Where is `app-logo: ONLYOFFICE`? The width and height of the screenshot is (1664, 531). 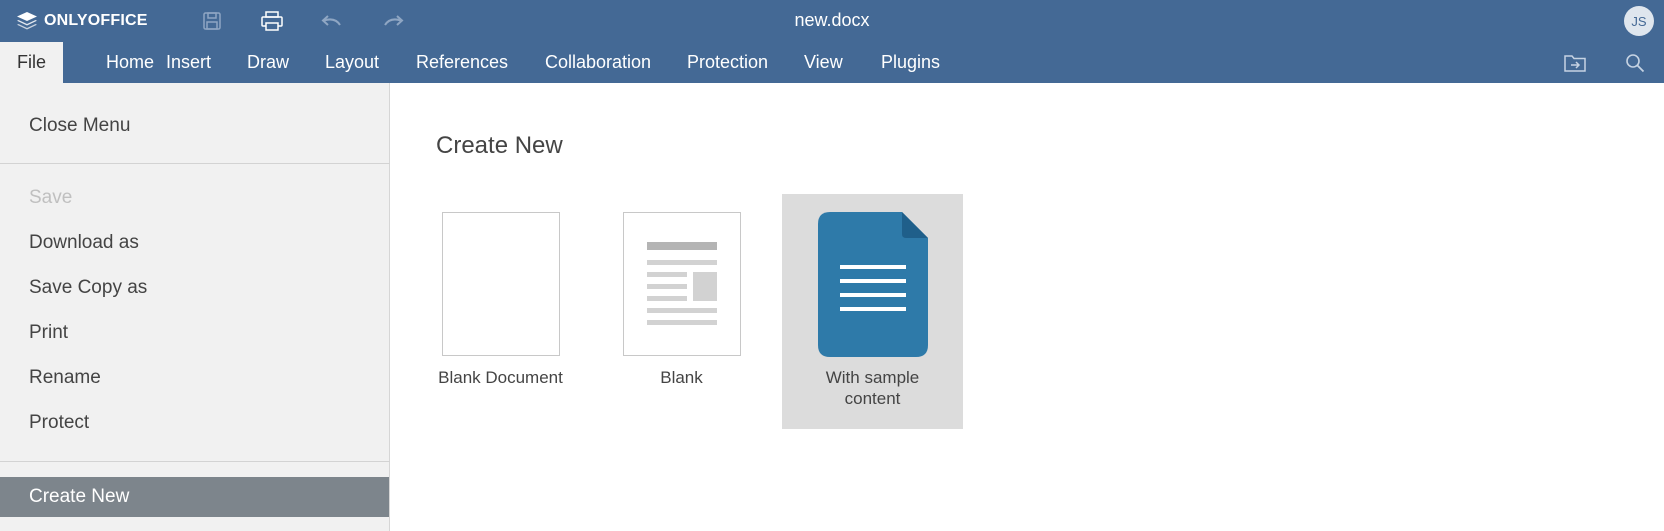
app-logo: ONLYOFFICE is located at coordinates (82, 21).